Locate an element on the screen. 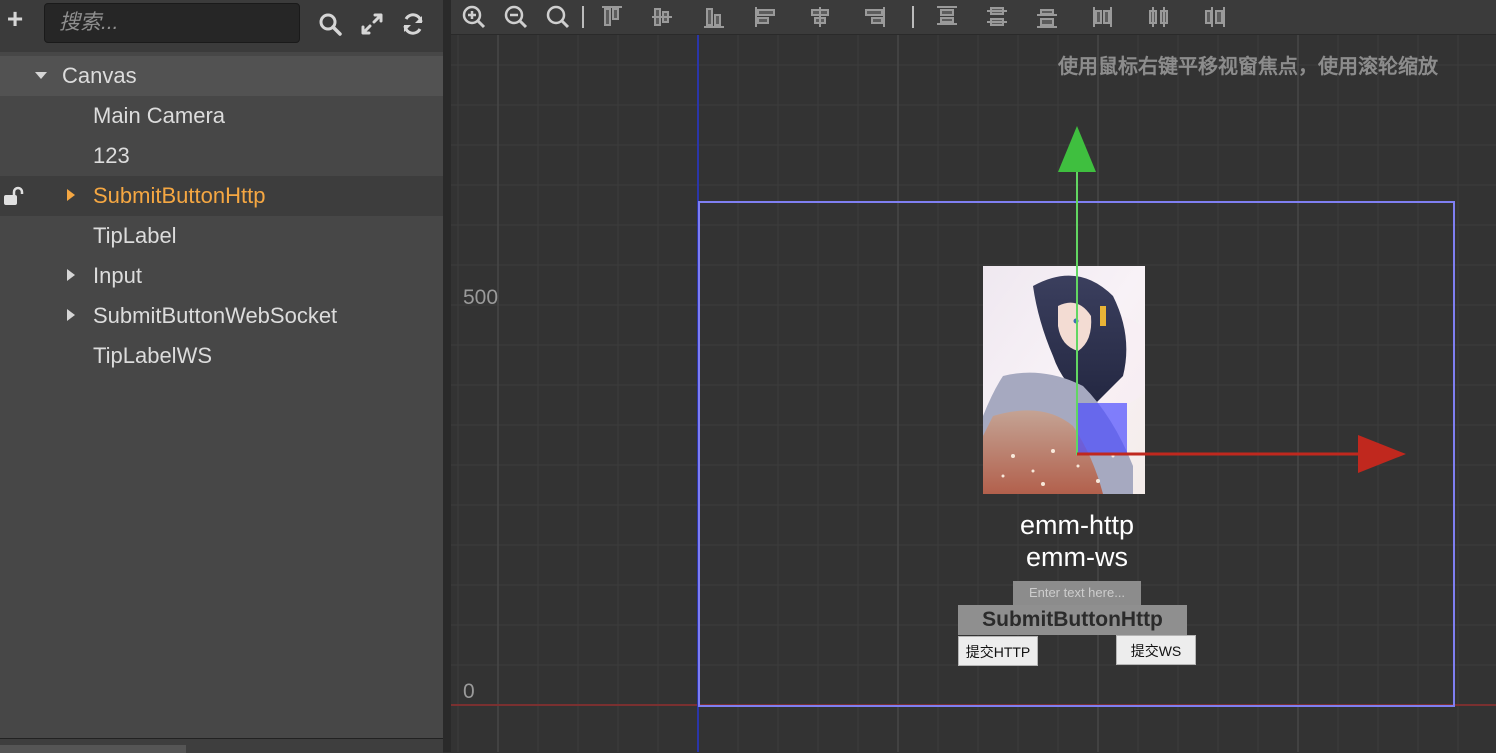  align-hcenter-icon is located at coordinates (820, 17).